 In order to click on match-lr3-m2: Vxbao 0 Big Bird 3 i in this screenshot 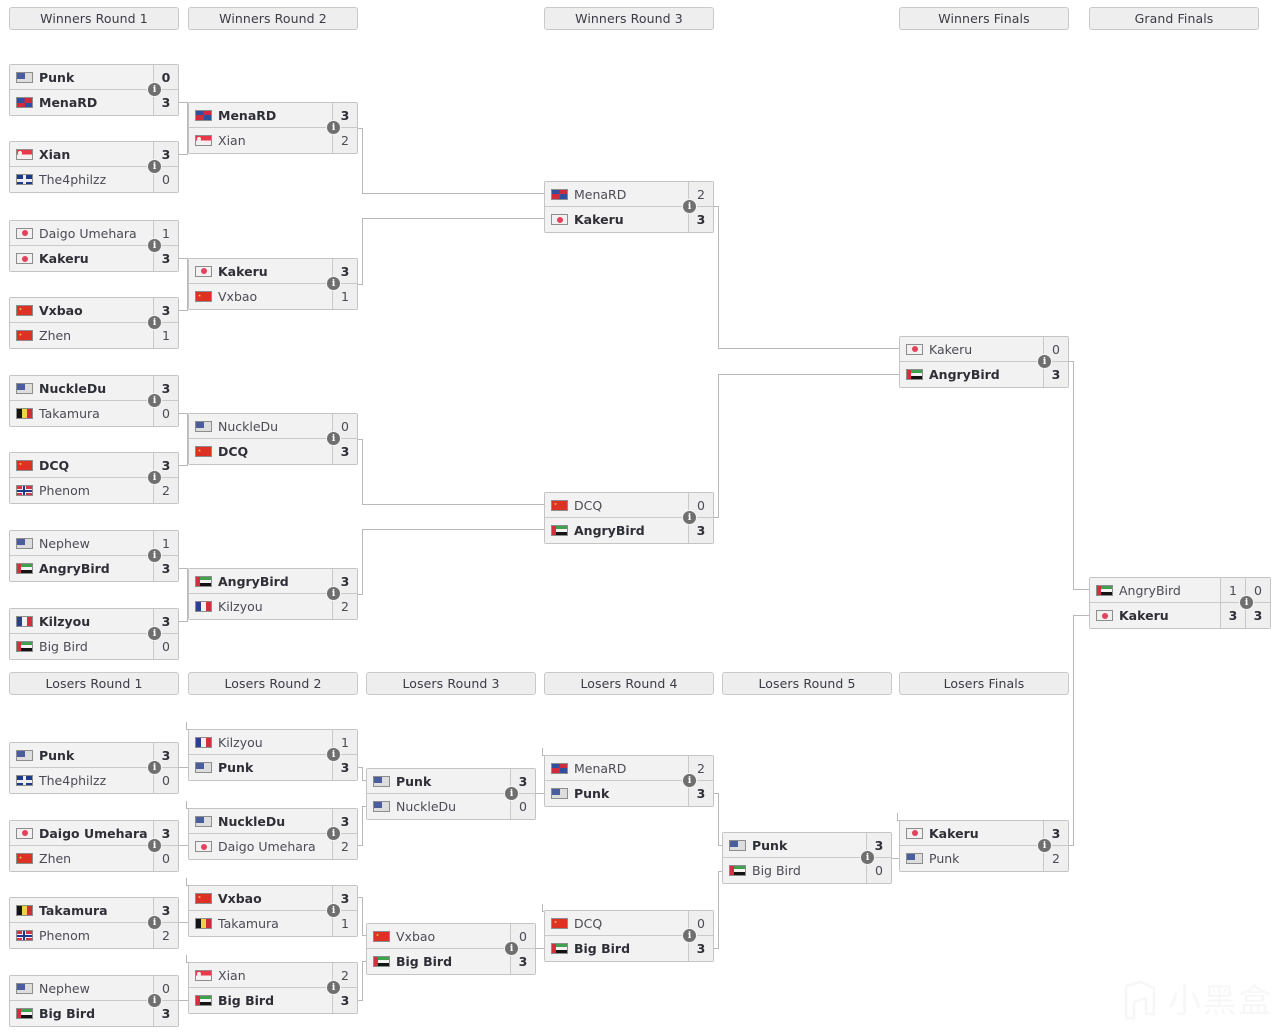, I will do `click(451, 949)`.